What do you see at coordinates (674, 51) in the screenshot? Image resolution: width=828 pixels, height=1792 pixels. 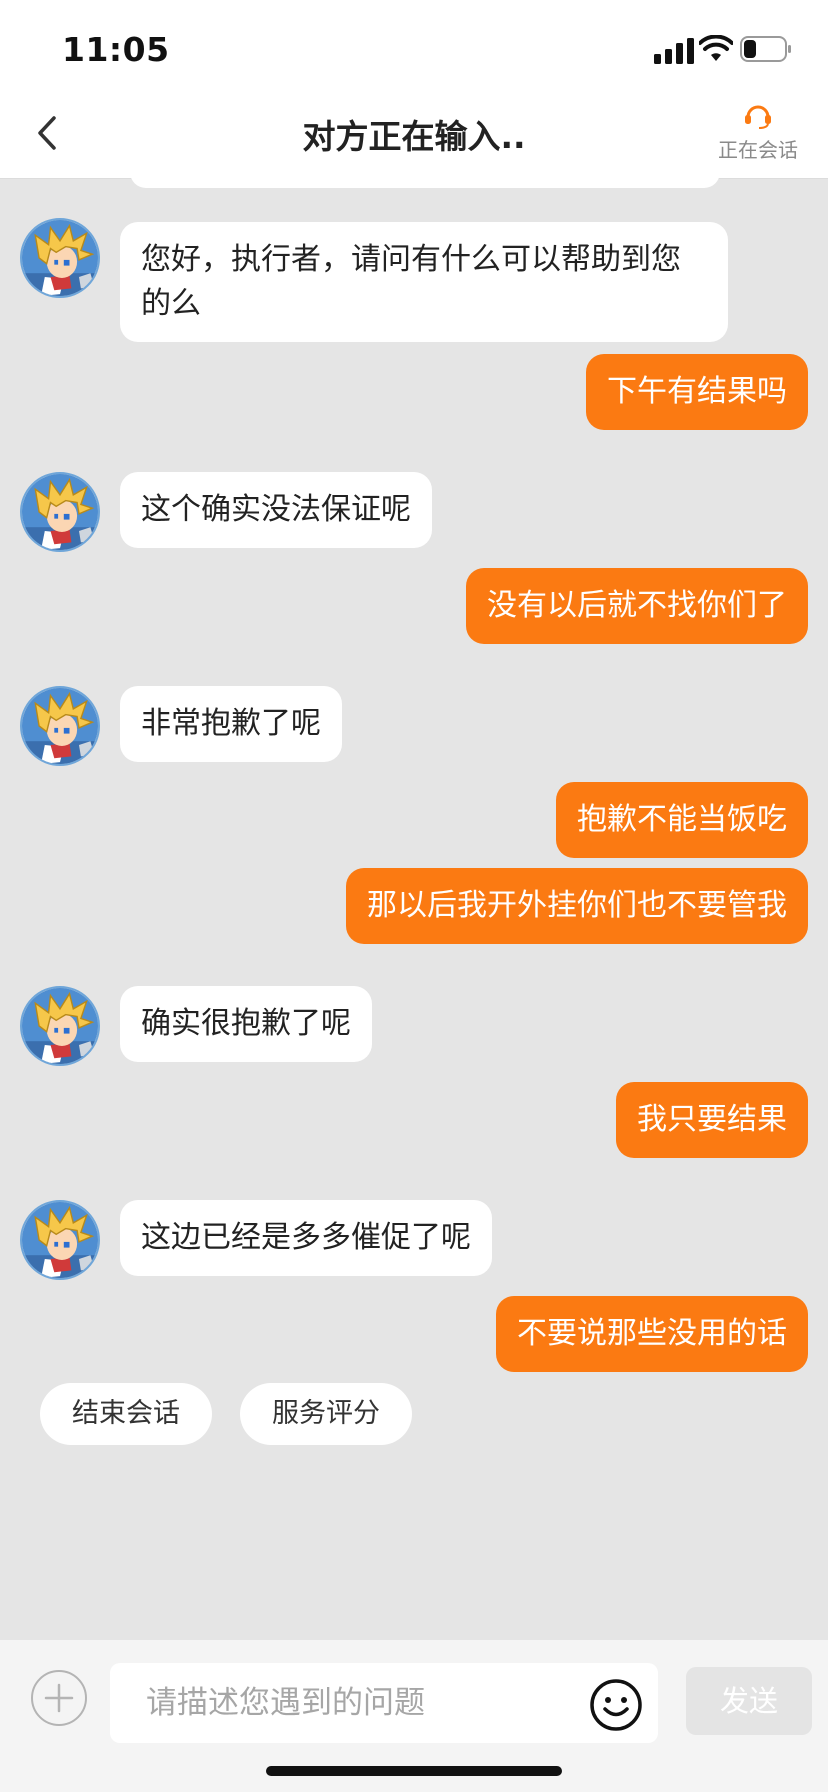 I see `cellular-signal-icon` at bounding box center [674, 51].